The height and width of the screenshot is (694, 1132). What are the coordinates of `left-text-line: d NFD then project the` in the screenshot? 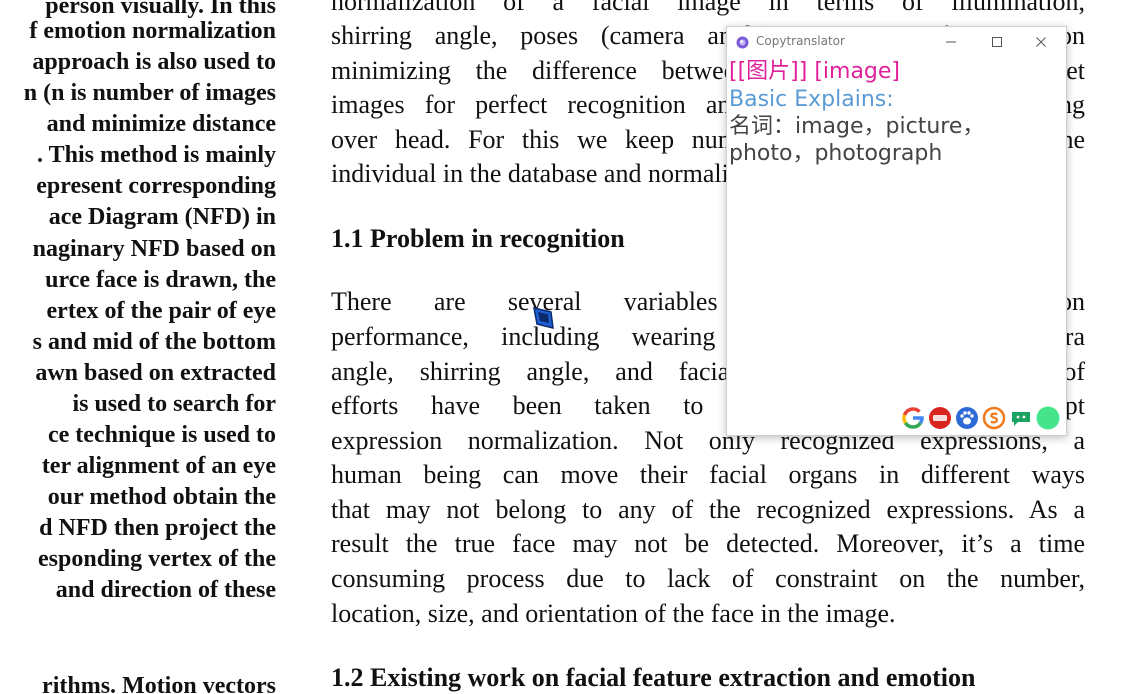 It's located at (157, 528).